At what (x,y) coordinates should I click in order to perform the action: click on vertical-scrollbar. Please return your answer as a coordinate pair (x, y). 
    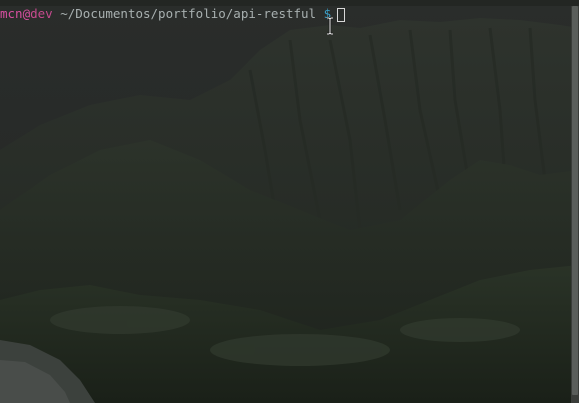
    Looking at the image, I should click on (575, 204).